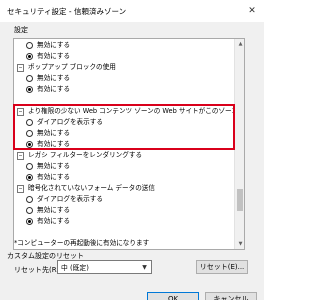  I want to click on list-heading: 暗号化されていないフォーム データの送信, so click(86, 188).